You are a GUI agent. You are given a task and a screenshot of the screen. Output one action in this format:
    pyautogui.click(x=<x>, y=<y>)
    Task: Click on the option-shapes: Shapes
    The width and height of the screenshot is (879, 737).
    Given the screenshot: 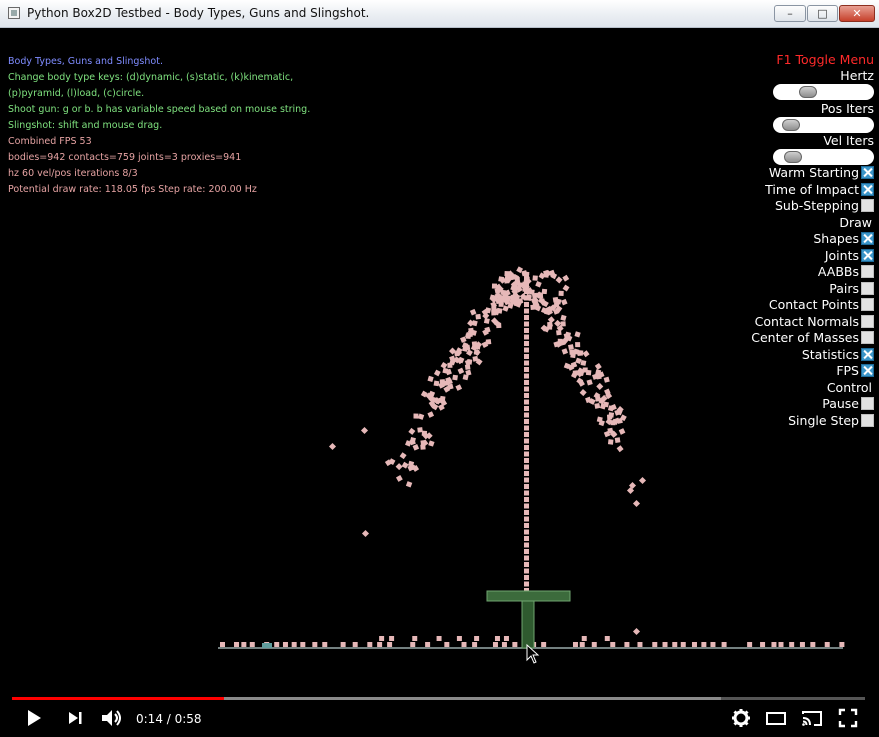 What is the action you would take?
    pyautogui.click(x=843, y=239)
    